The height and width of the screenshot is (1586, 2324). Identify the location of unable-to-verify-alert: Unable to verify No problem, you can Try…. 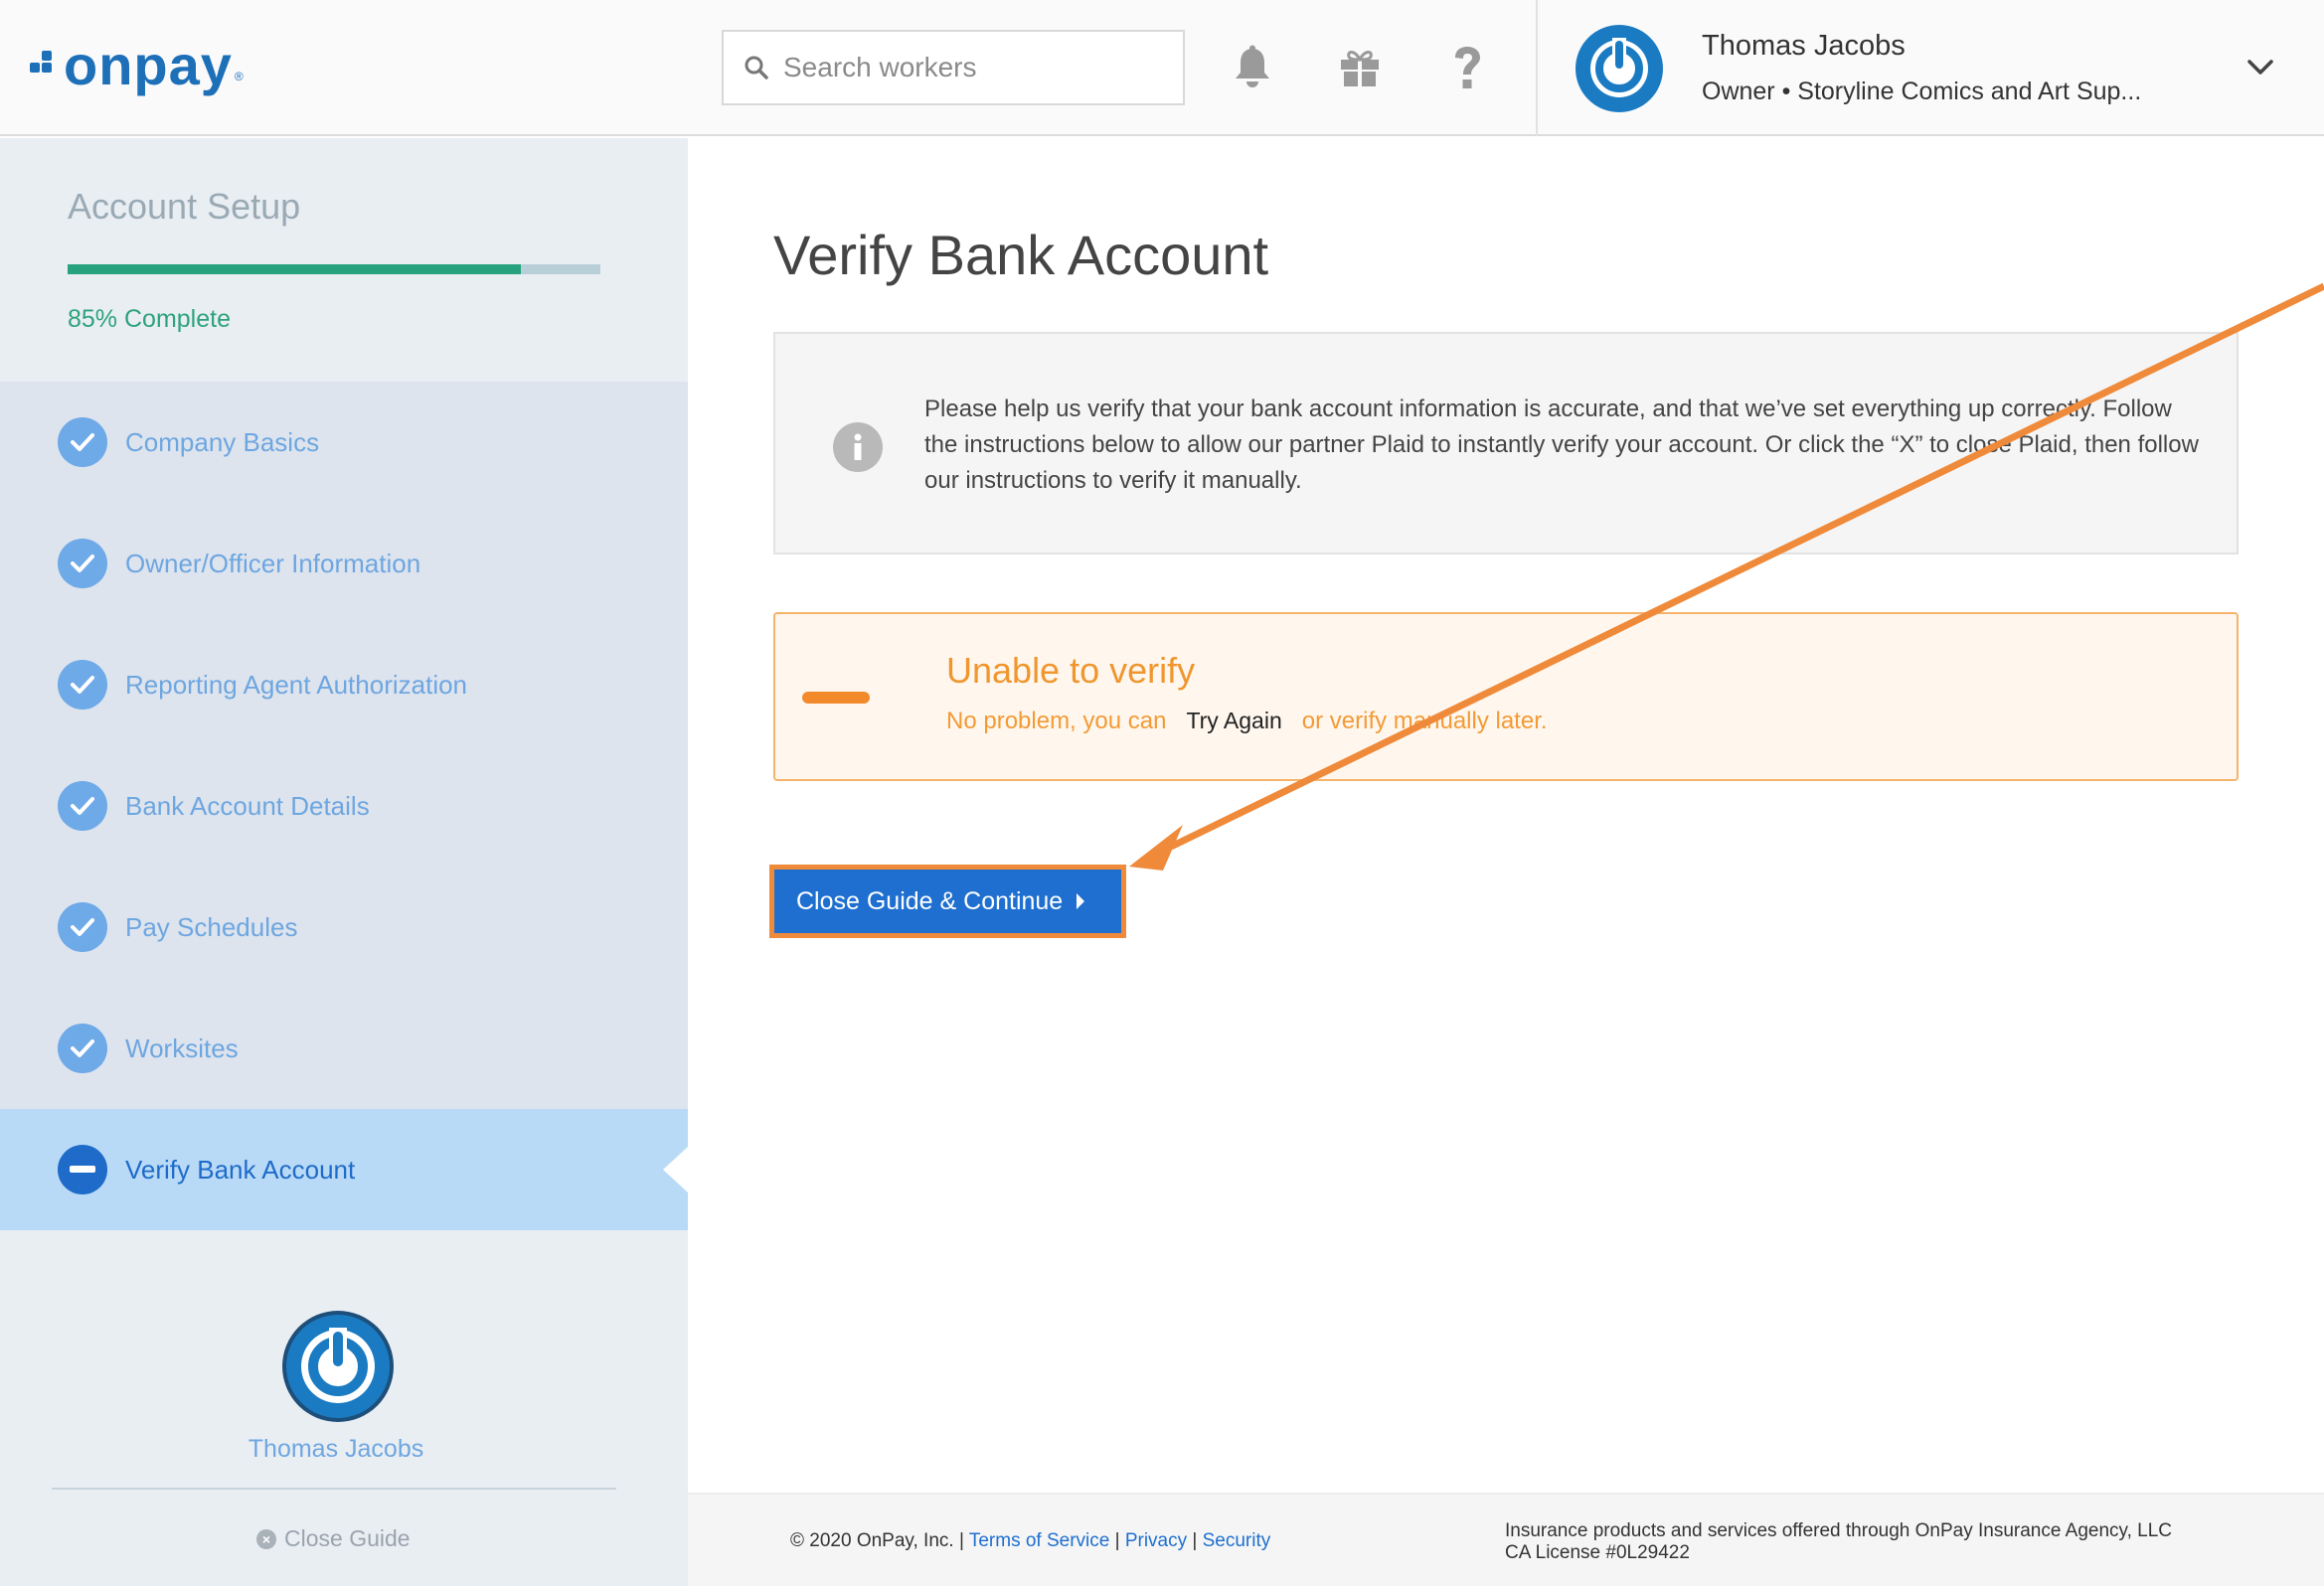
(1506, 696).